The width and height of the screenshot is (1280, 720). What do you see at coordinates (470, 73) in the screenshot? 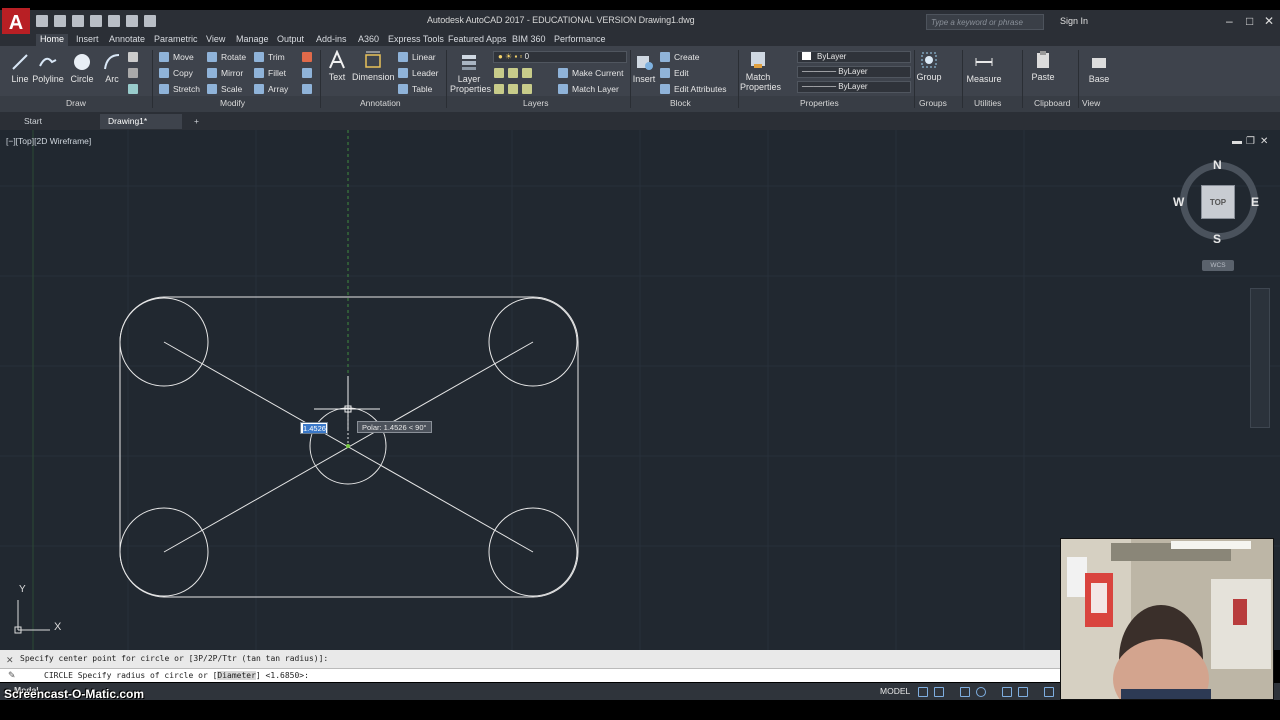
I see `layer-properties-button: Layer Properties` at bounding box center [470, 73].